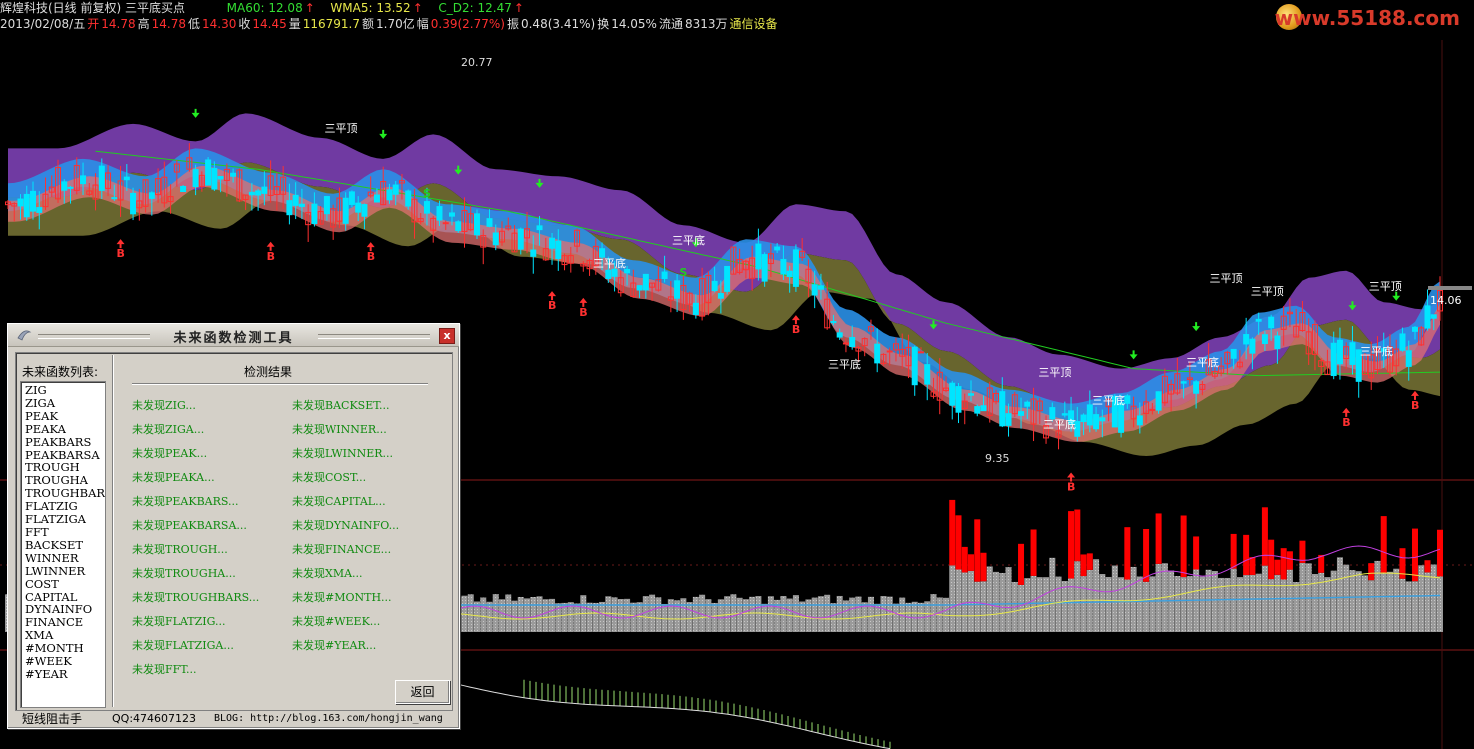 The width and height of the screenshot is (1474, 749). Describe the element at coordinates (683, 272) in the screenshot. I see `sell-marker: S` at that location.